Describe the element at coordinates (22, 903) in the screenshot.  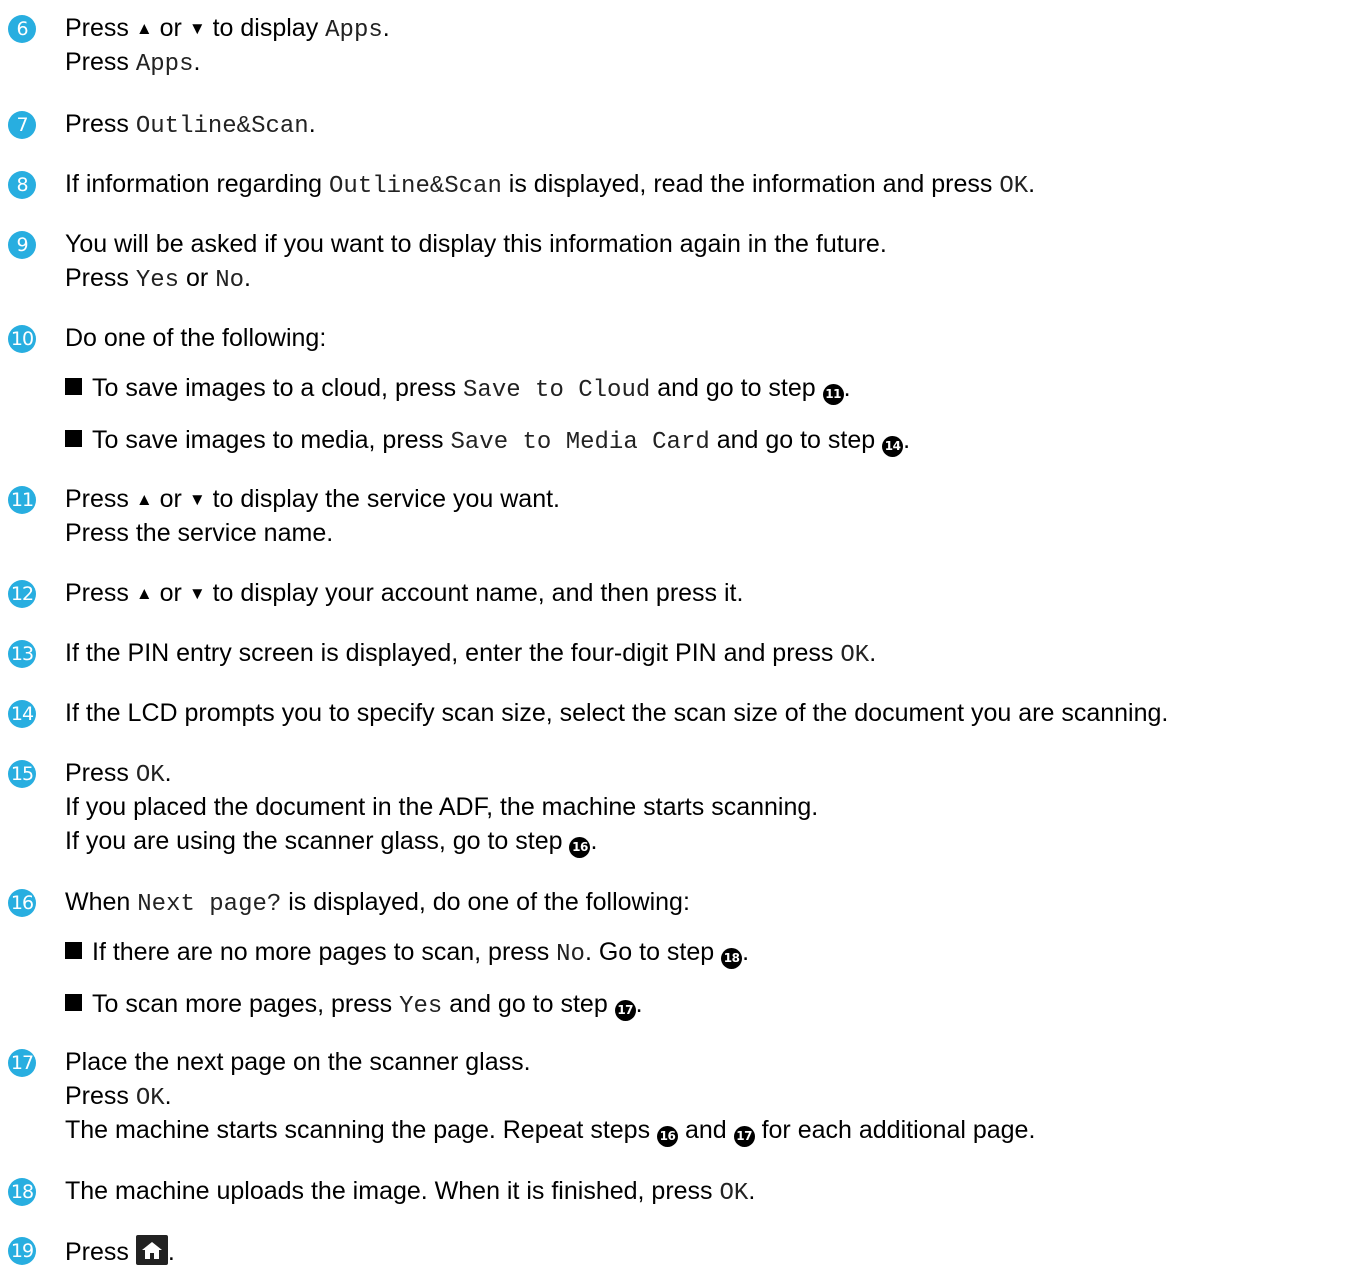
I see `step-number-badge: 16` at that location.